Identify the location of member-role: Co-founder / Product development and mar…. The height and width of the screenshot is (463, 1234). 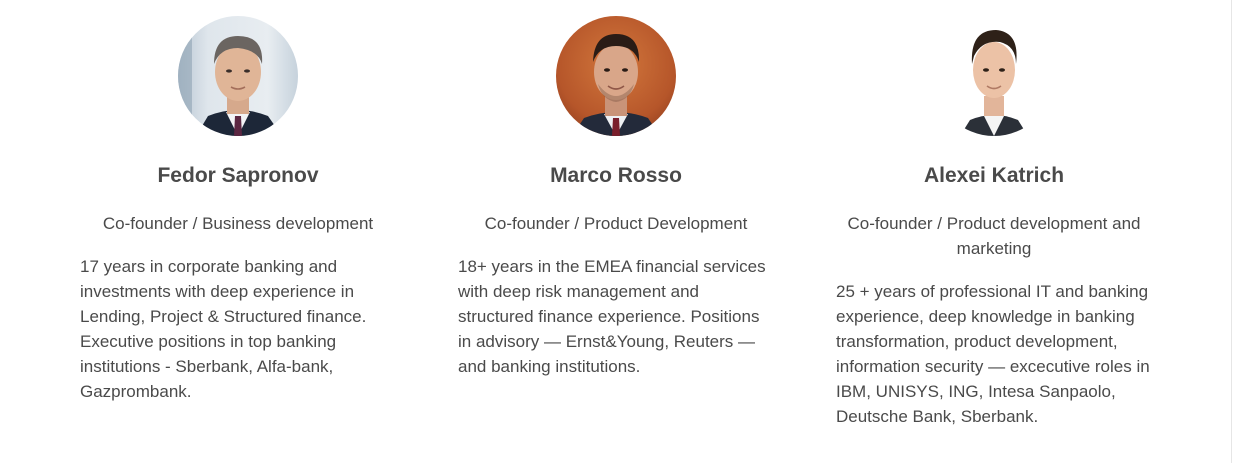
(994, 236).